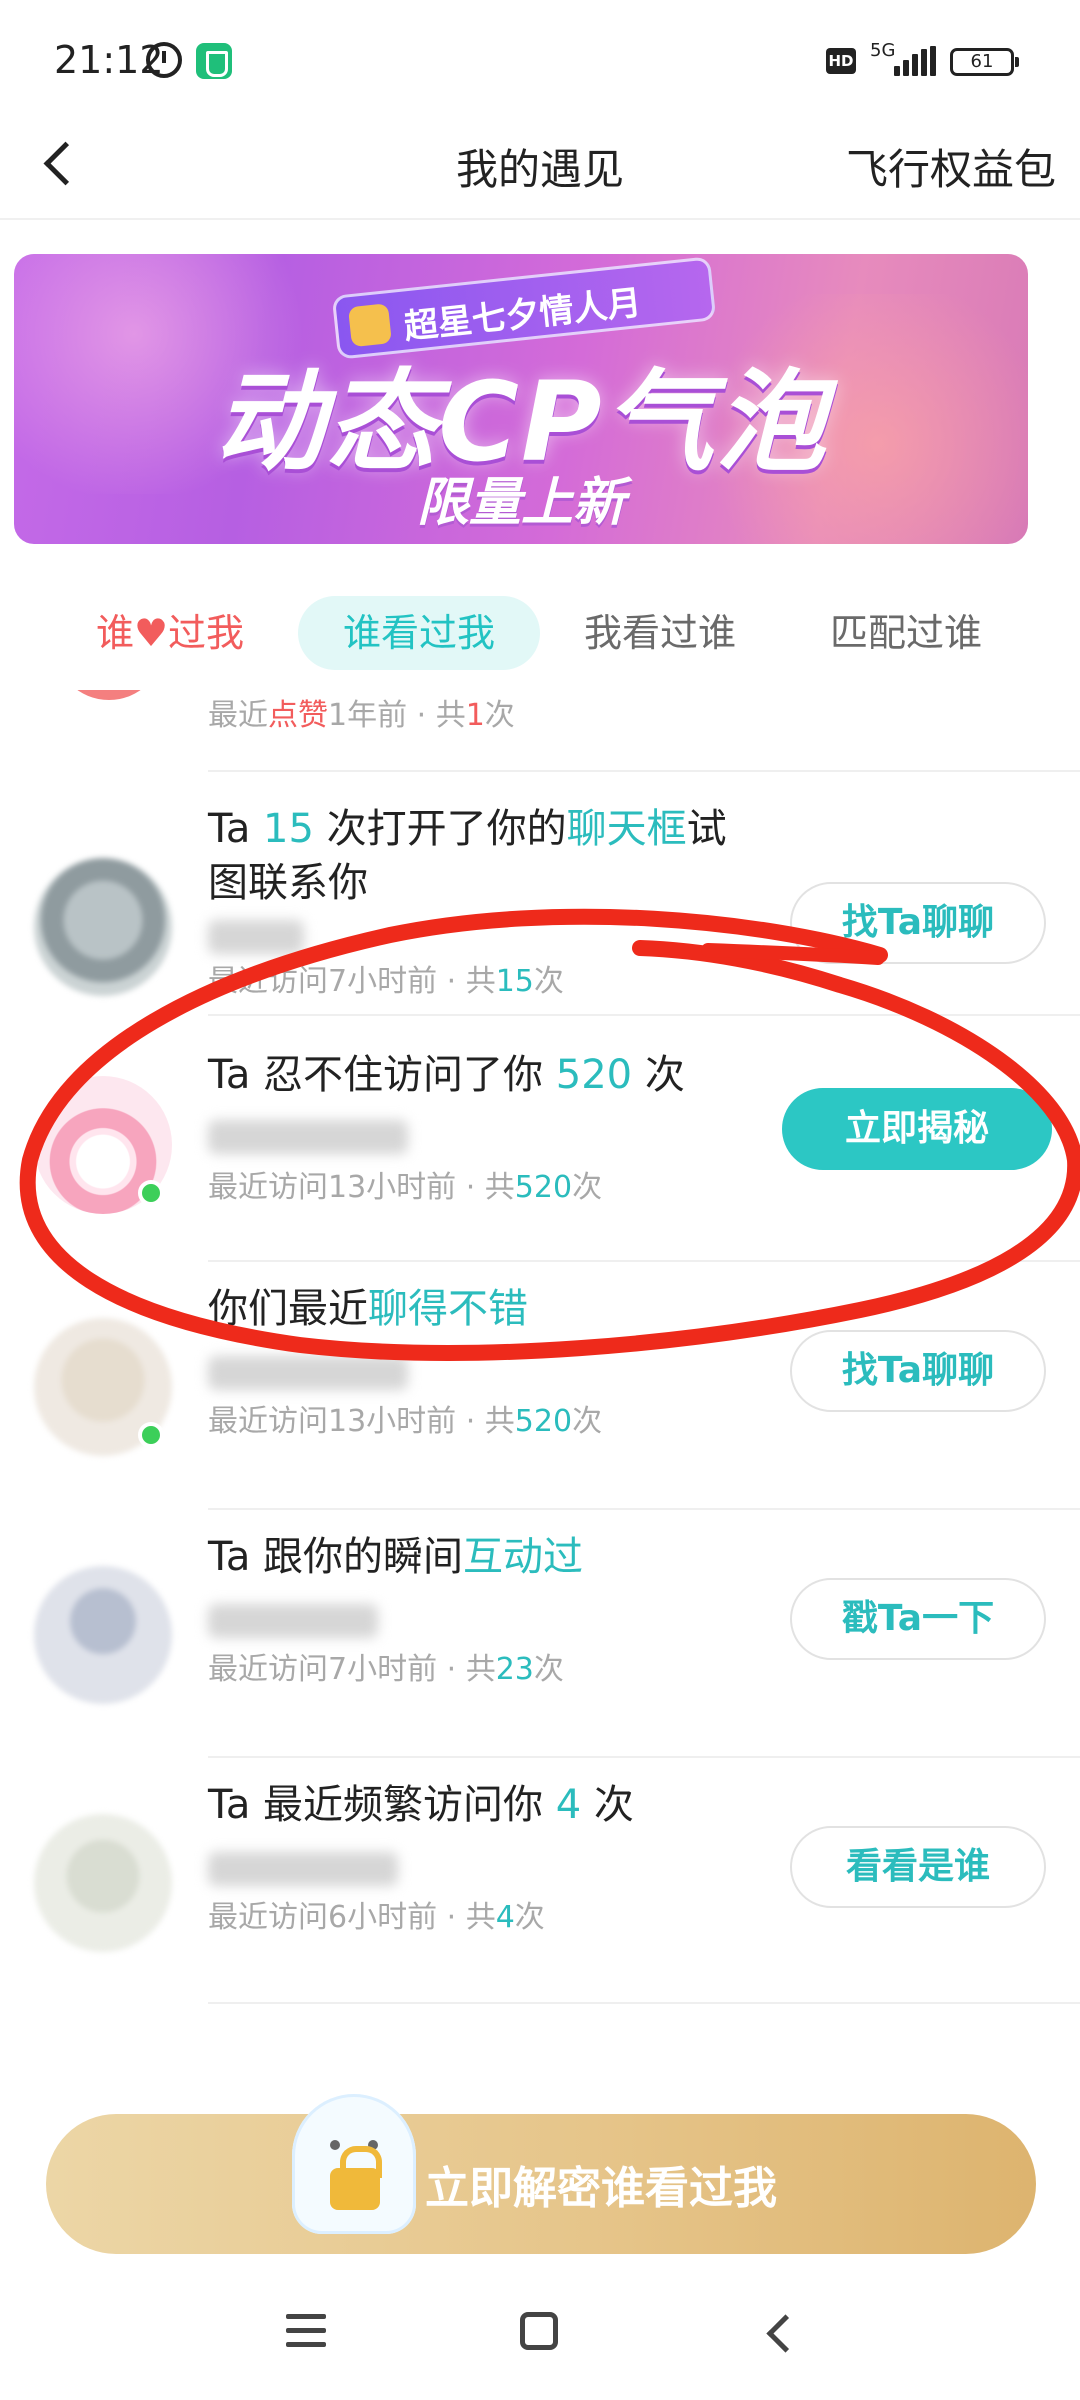  I want to click on tab-prefix: 谁, so click(114, 633).